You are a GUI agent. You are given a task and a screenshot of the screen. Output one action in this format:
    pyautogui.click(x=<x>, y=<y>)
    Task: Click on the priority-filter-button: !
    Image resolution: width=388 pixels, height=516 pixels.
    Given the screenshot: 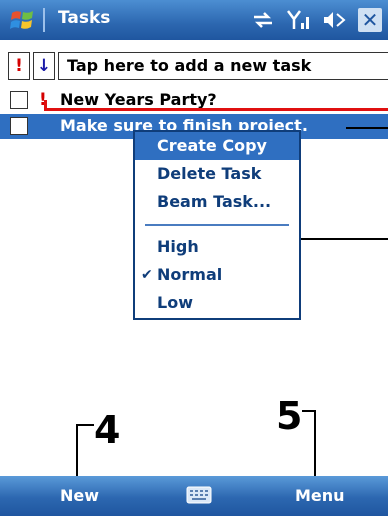 What is the action you would take?
    pyautogui.click(x=19, y=66)
    